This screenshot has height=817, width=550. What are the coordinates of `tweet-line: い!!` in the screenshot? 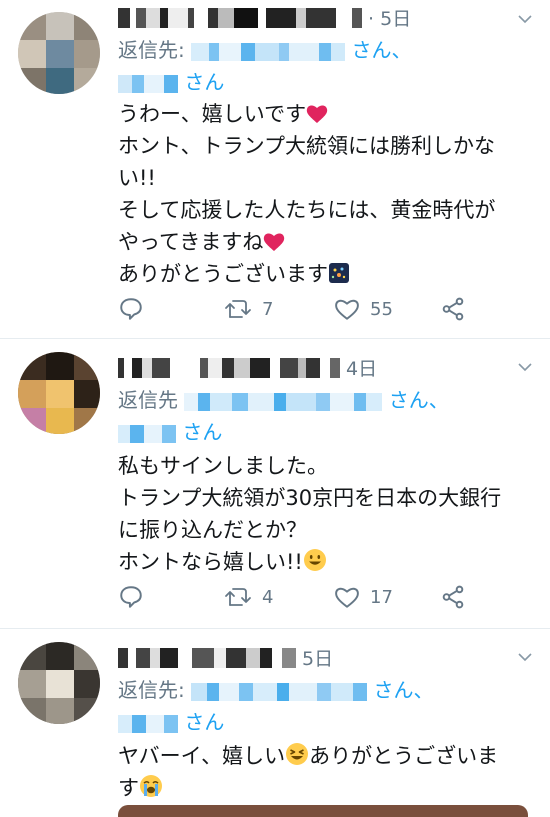 It's located at (137, 178).